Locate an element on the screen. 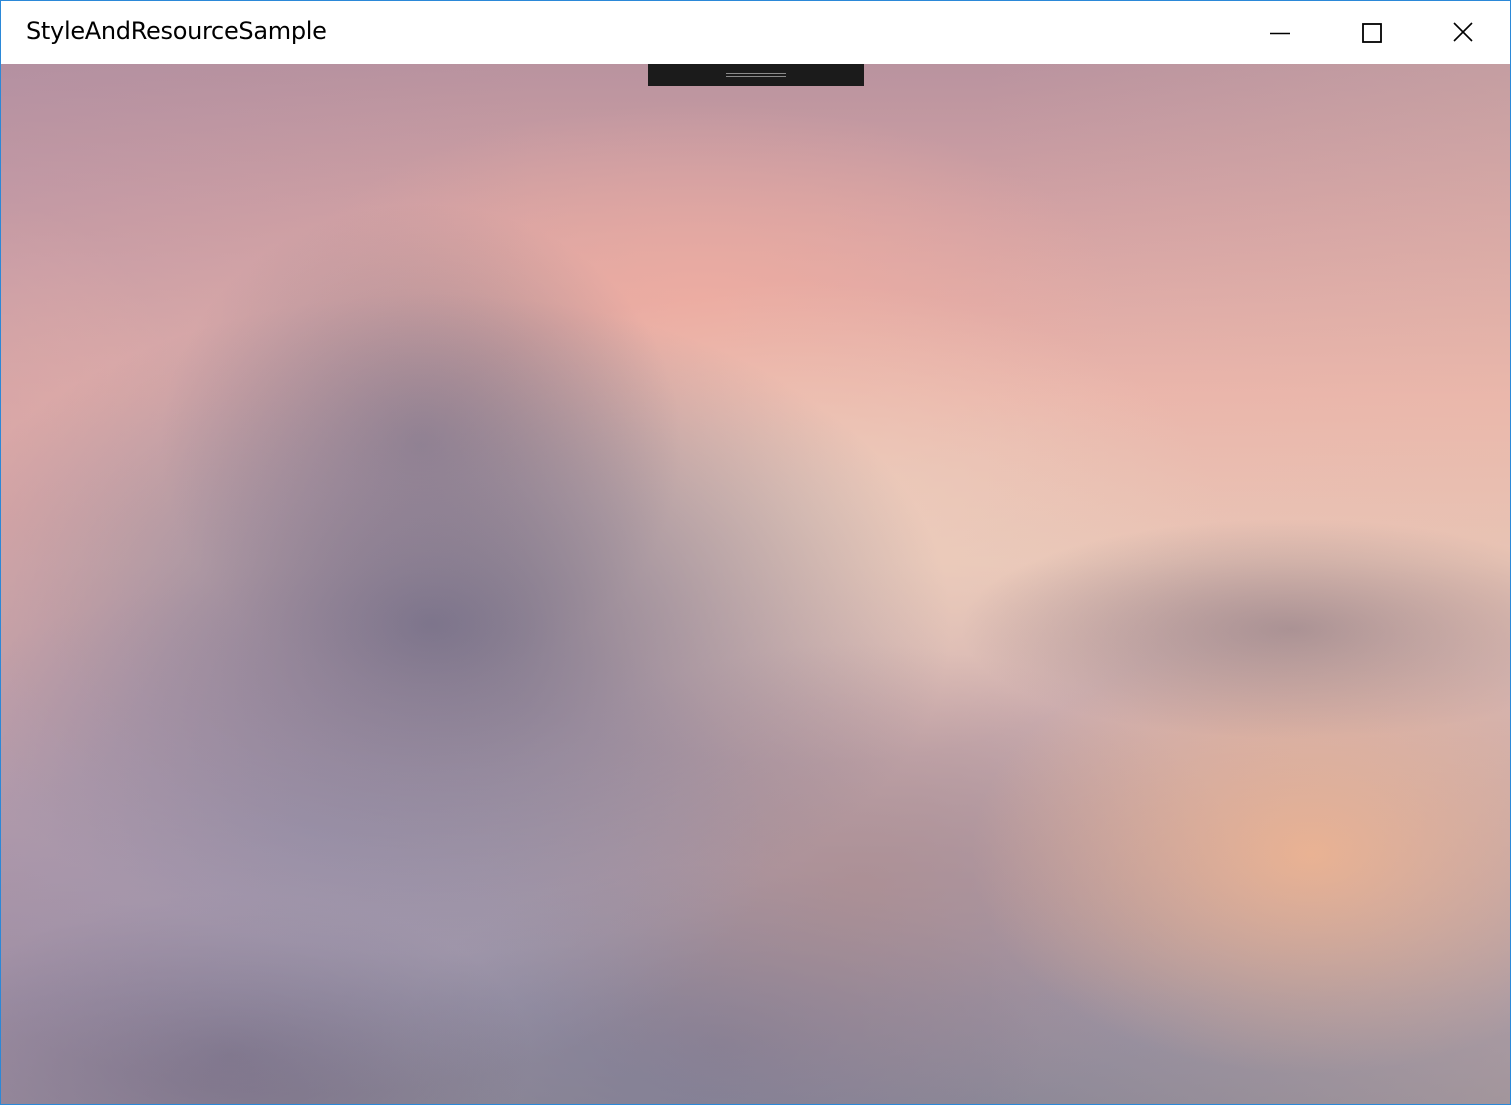 This screenshot has height=1105, width=1511. drag-handle is located at coordinates (756, 75).